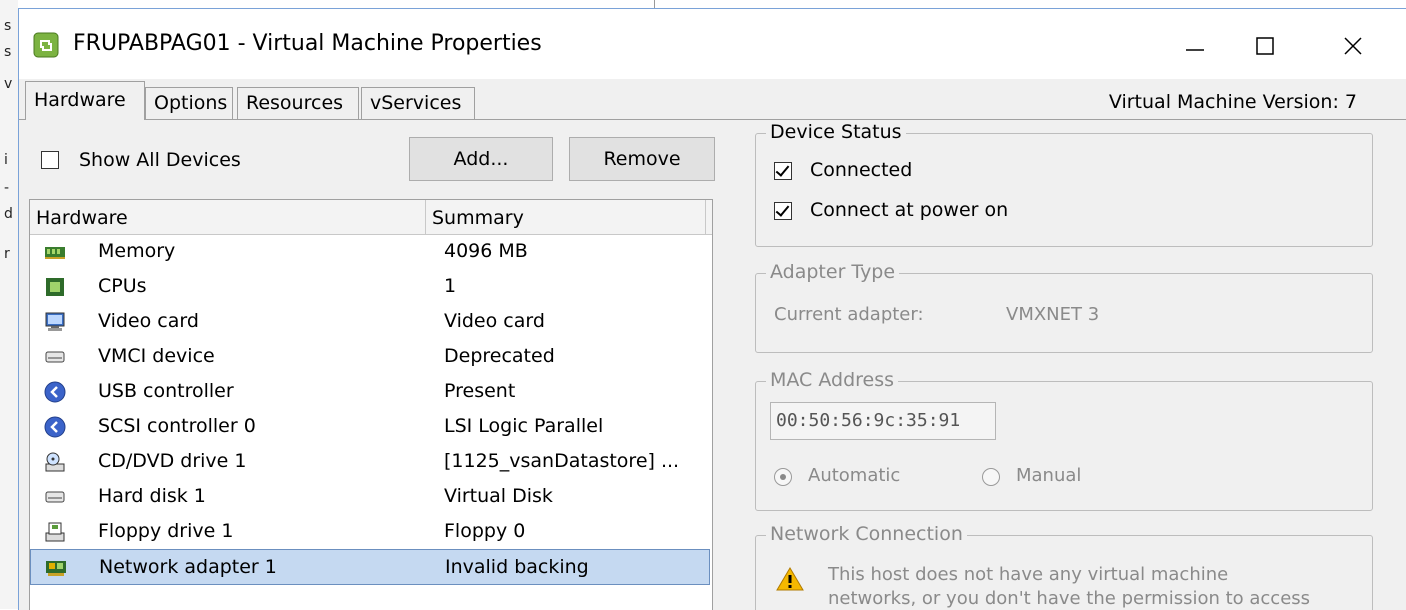 The image size is (1406, 610). I want to click on bg-glyph: r, so click(7, 254).